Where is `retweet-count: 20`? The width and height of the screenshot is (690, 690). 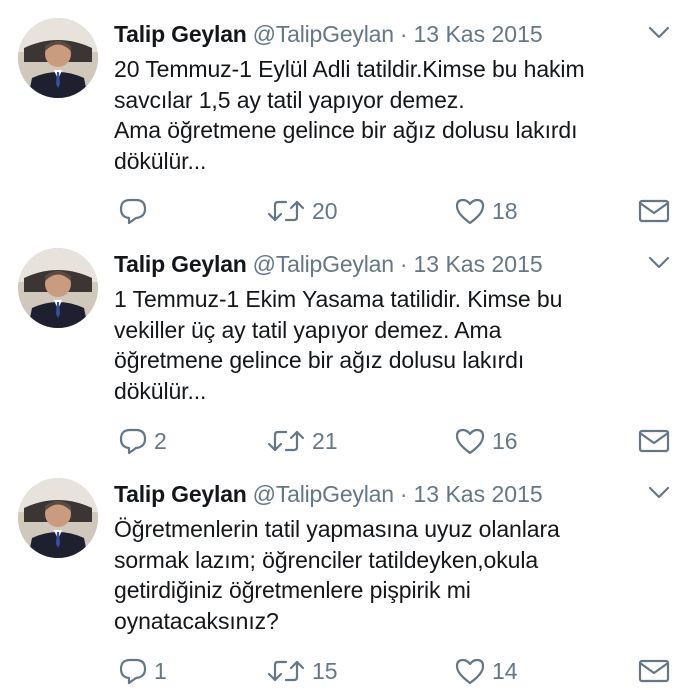 retweet-count: 20 is located at coordinates (325, 210).